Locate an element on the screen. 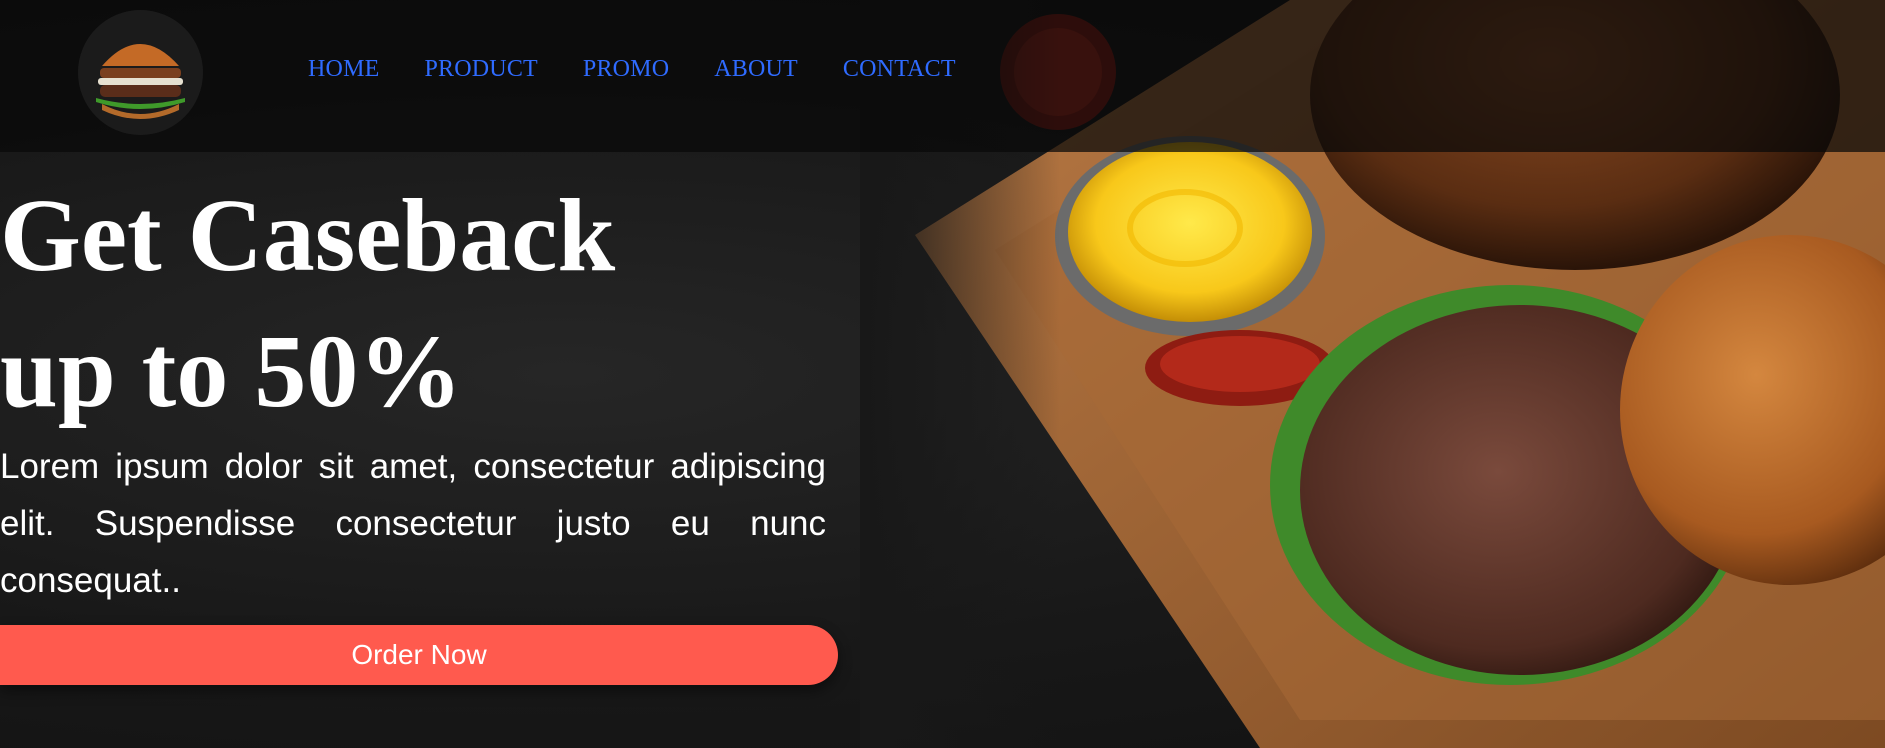 Image resolution: width=1885 pixels, height=748 pixels. burger-logo-icon is located at coordinates (140, 72).